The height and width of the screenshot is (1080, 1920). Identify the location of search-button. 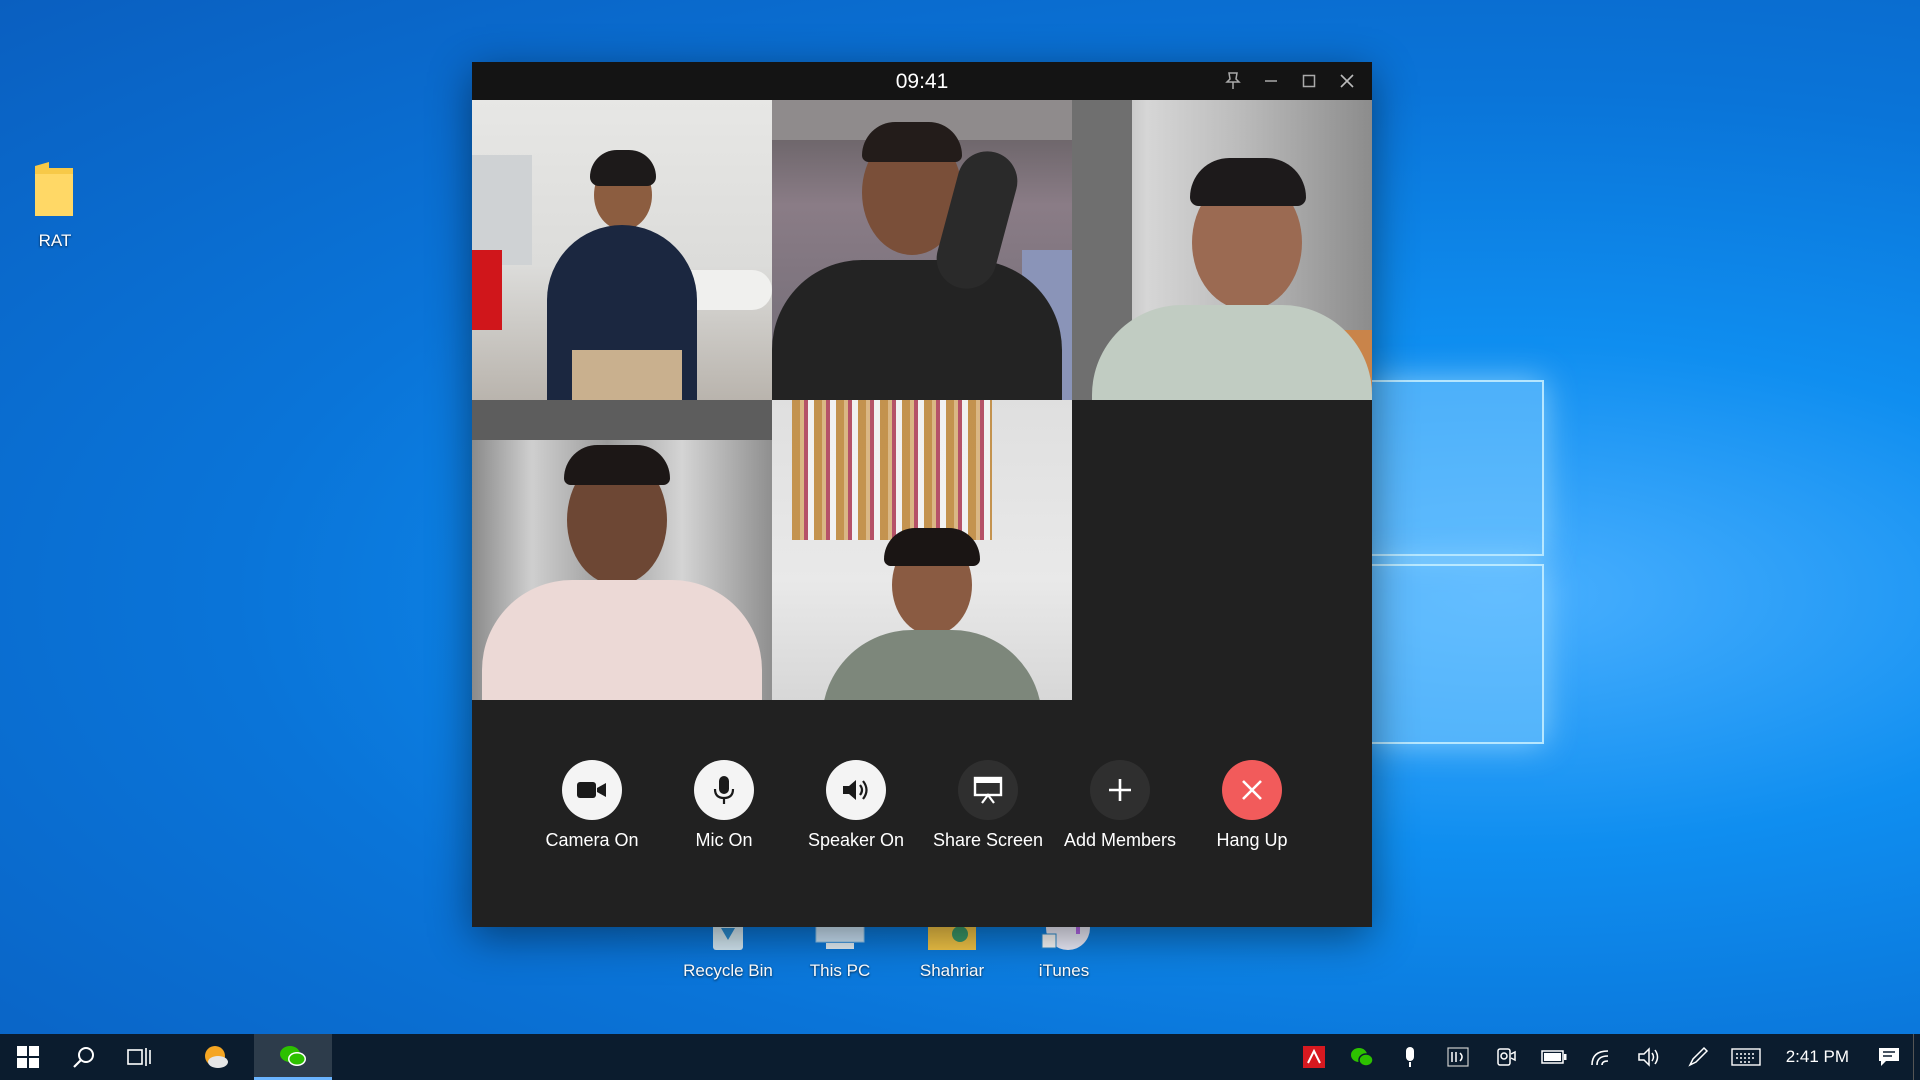
(84, 1057).